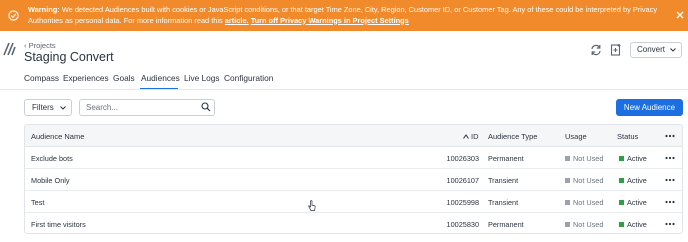 This screenshot has height=242, width=688. What do you see at coordinates (649, 107) in the screenshot?
I see `new-audience-button: New Audience` at bounding box center [649, 107].